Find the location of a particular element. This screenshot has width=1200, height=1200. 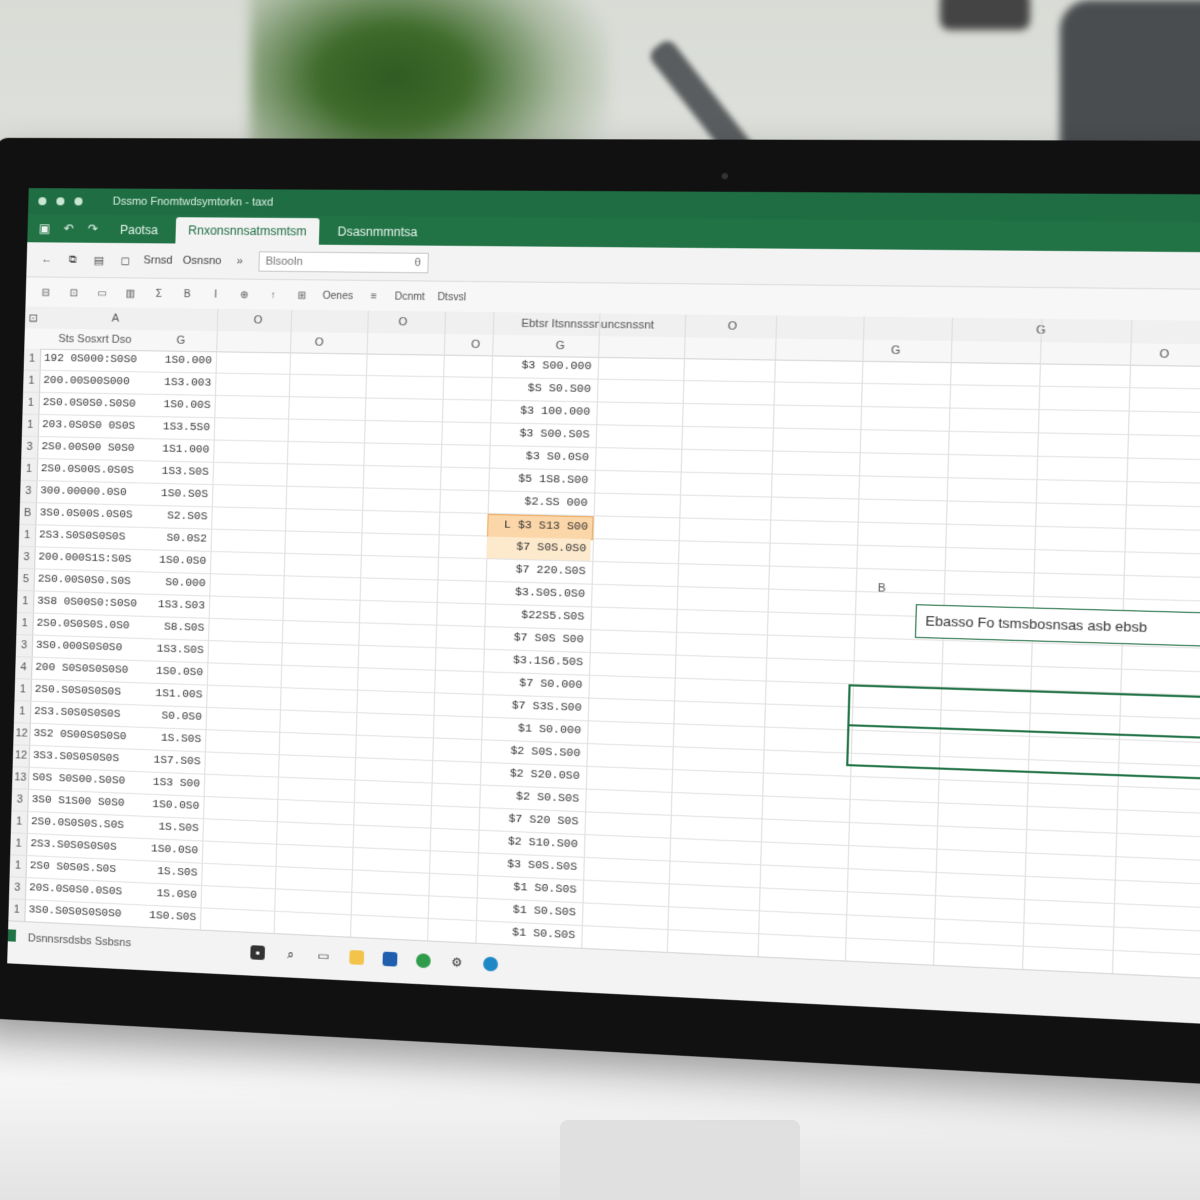

toolbar2-label-2: Dtsvsl is located at coordinates (451, 297).